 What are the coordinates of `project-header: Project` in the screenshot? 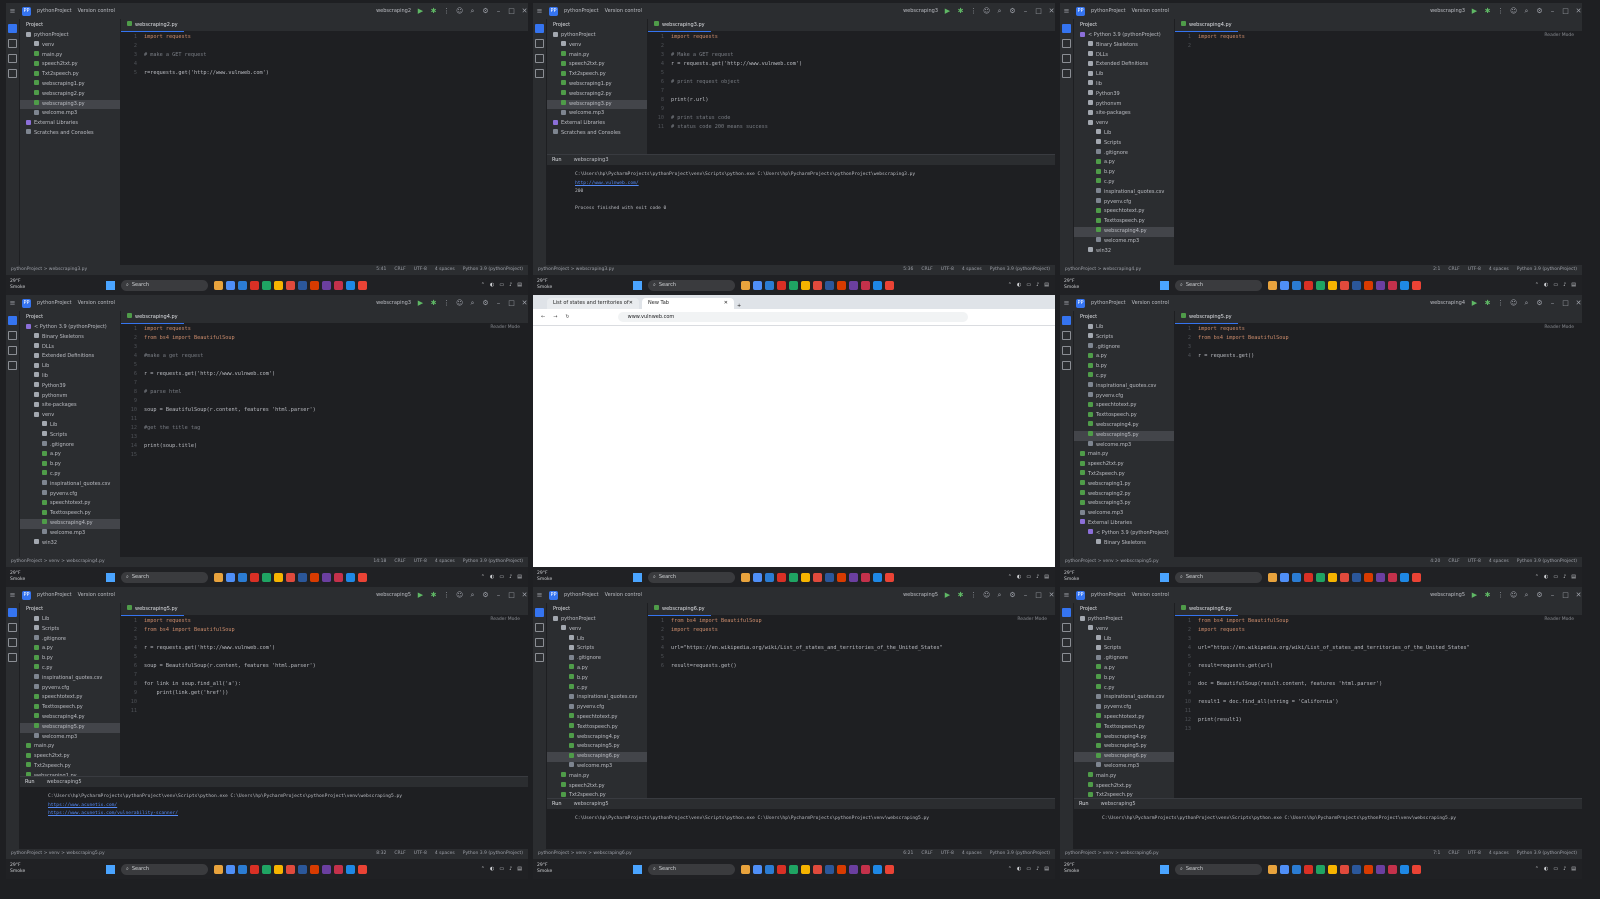 It's located at (70, 317).